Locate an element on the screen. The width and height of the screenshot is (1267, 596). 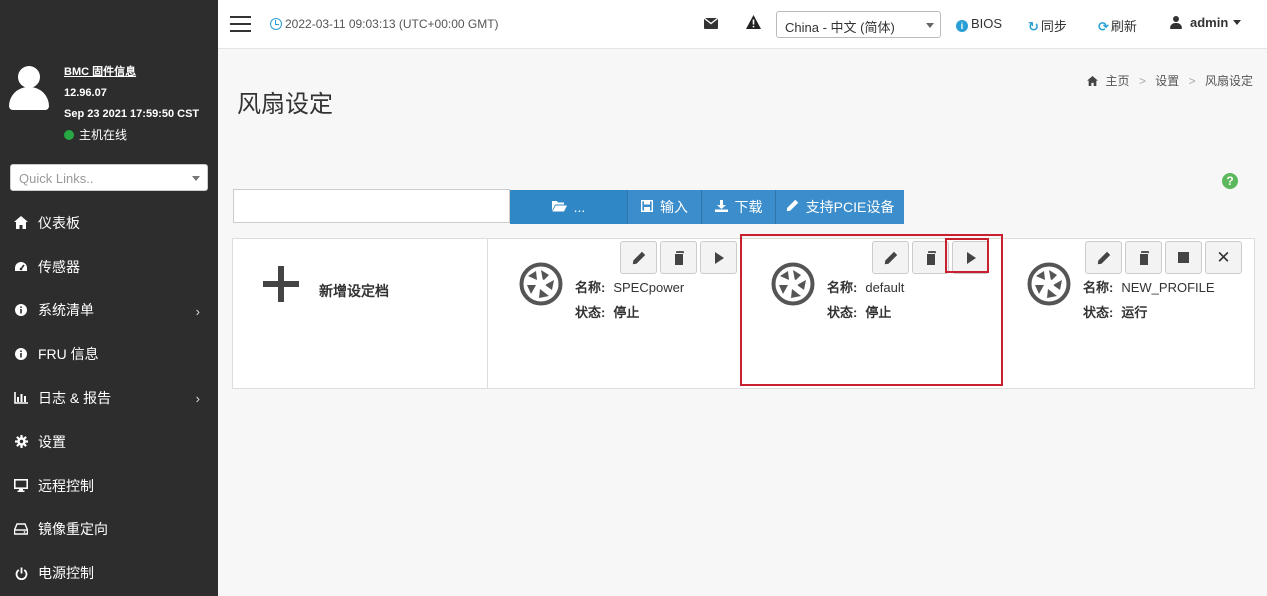
profile-card-specpower: 名称: SPECpower 状态: 停止 is located at coordinates (615, 313).